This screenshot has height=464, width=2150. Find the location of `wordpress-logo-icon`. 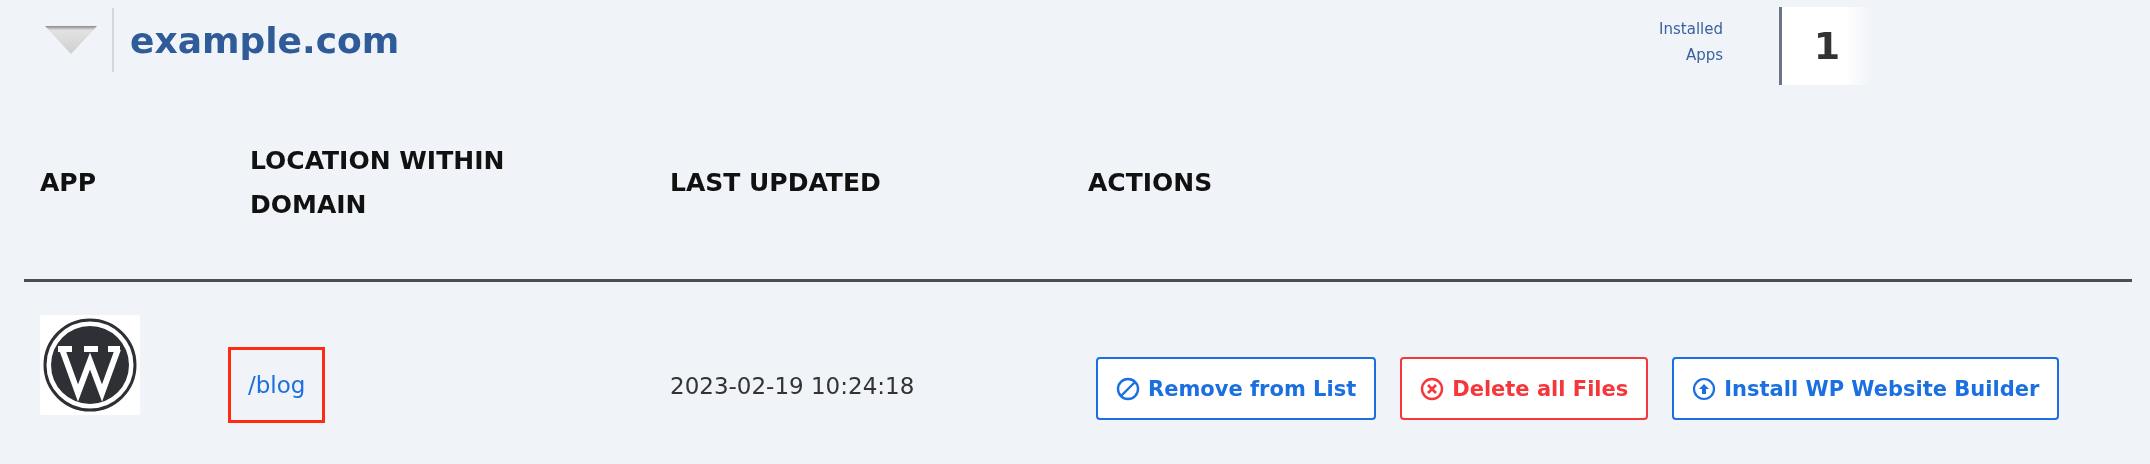

wordpress-logo-icon is located at coordinates (90, 365).